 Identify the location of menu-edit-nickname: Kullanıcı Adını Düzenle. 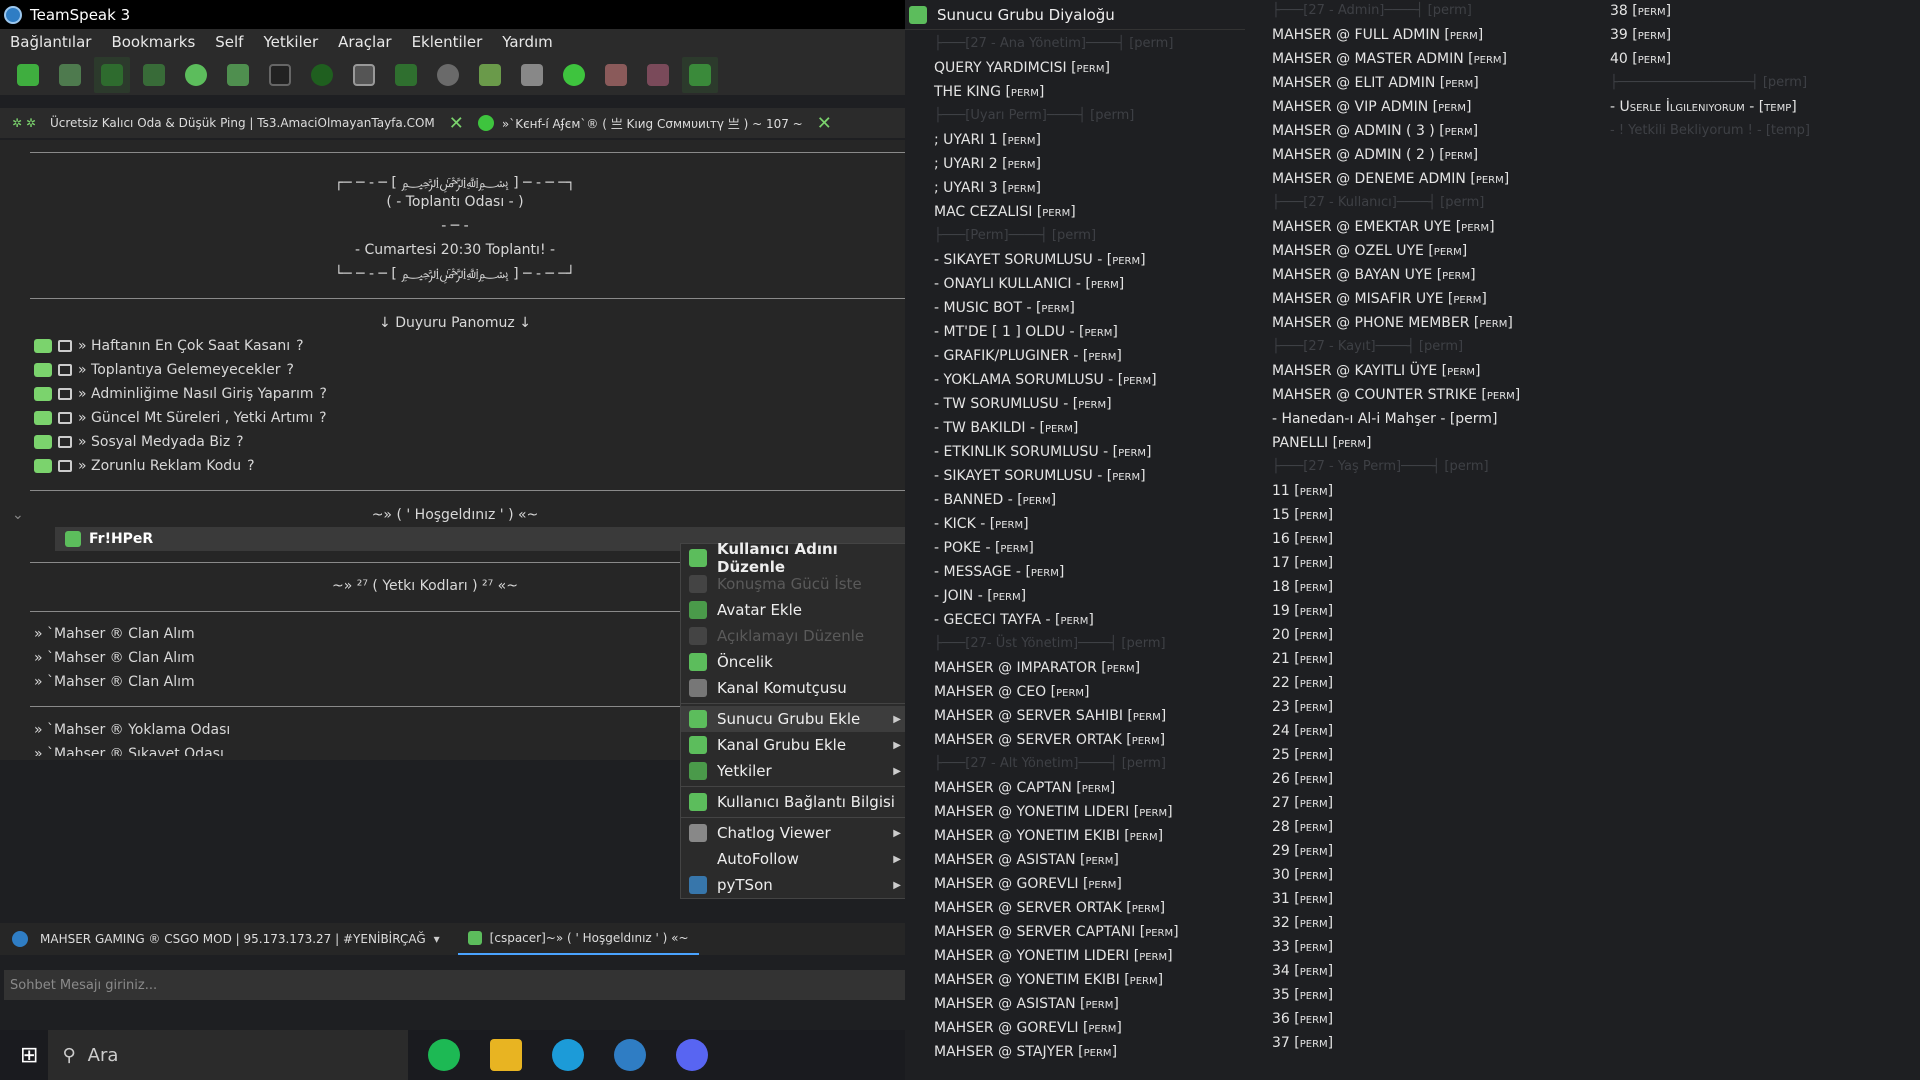
(794, 558).